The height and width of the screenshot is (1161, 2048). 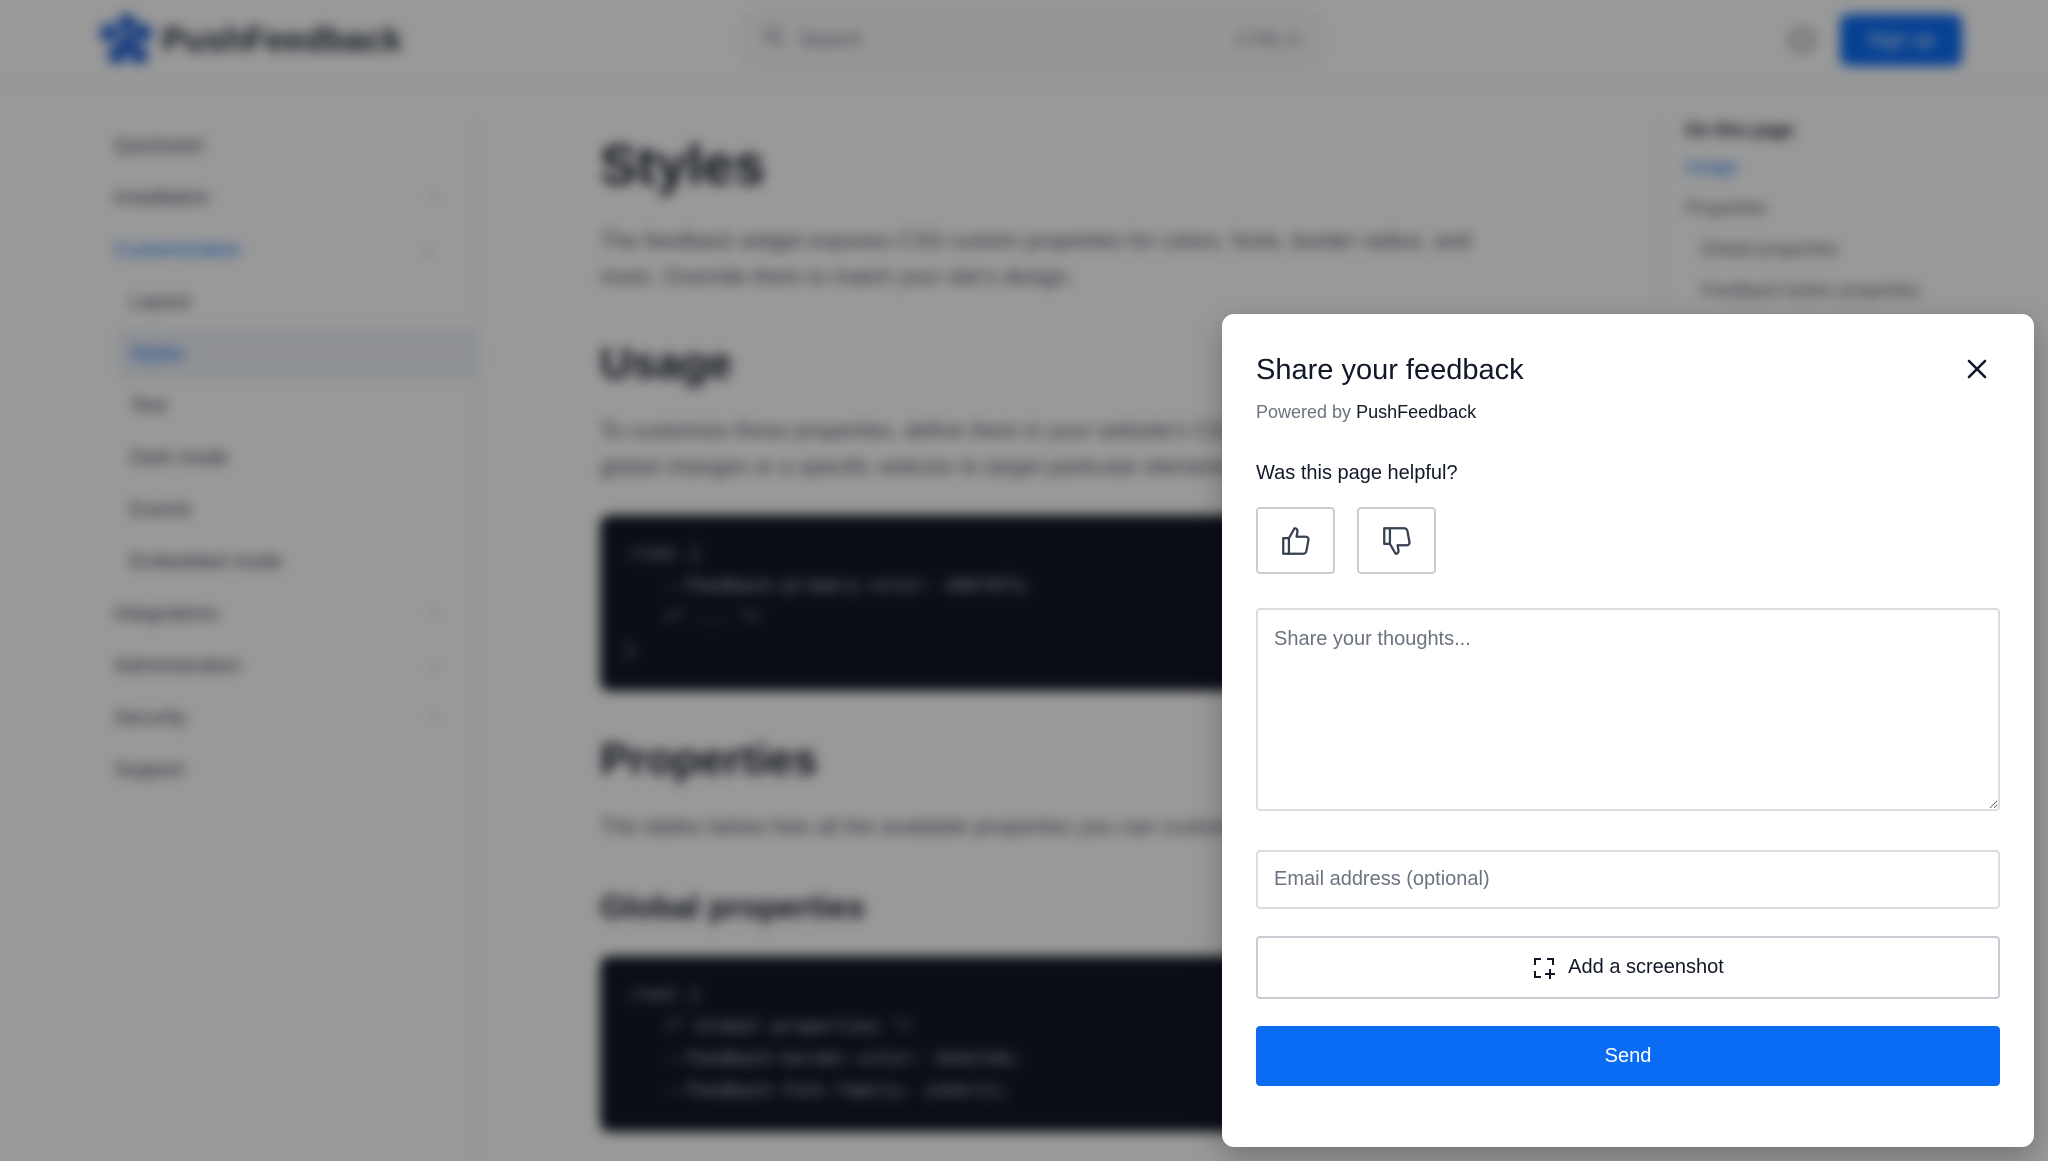 What do you see at coordinates (1545, 968) in the screenshot?
I see `screenshot-icon` at bounding box center [1545, 968].